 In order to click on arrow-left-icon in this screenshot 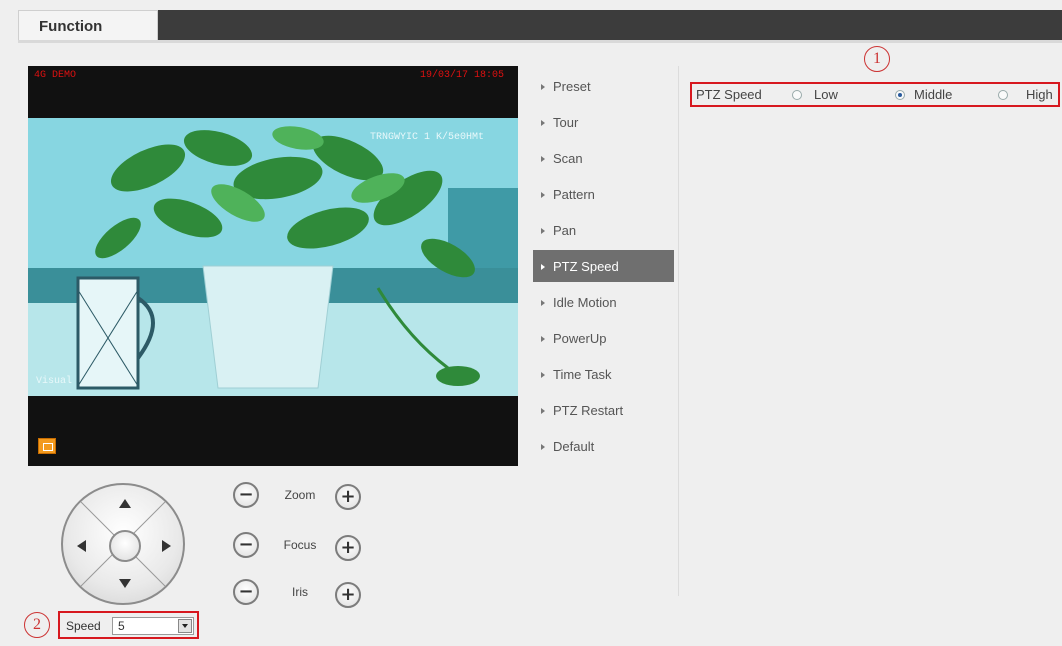, I will do `click(81, 546)`.